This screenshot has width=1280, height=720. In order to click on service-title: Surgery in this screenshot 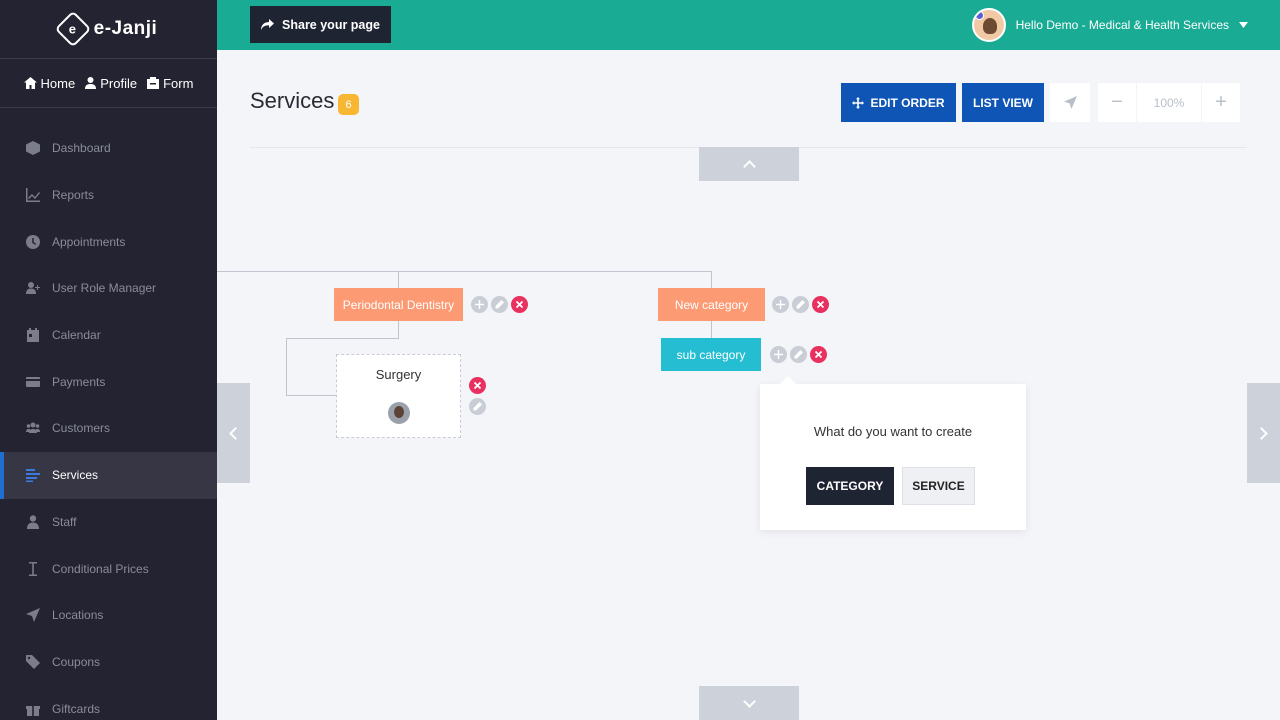, I will do `click(398, 374)`.